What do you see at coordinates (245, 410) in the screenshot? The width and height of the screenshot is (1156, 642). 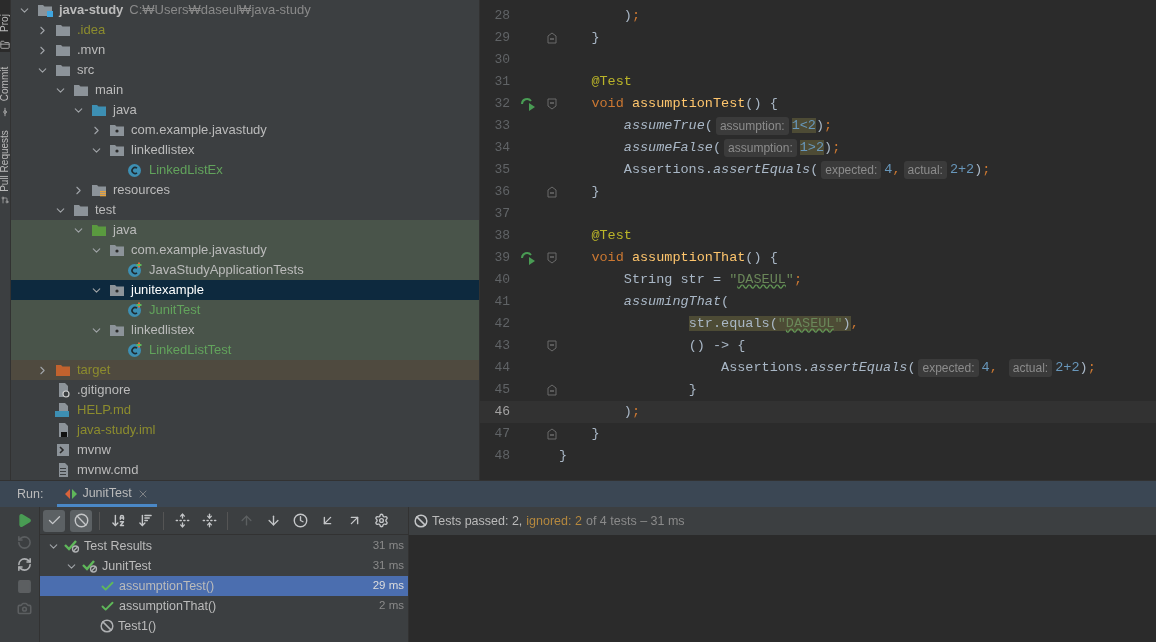 I see `tree-row: HELP.md` at bounding box center [245, 410].